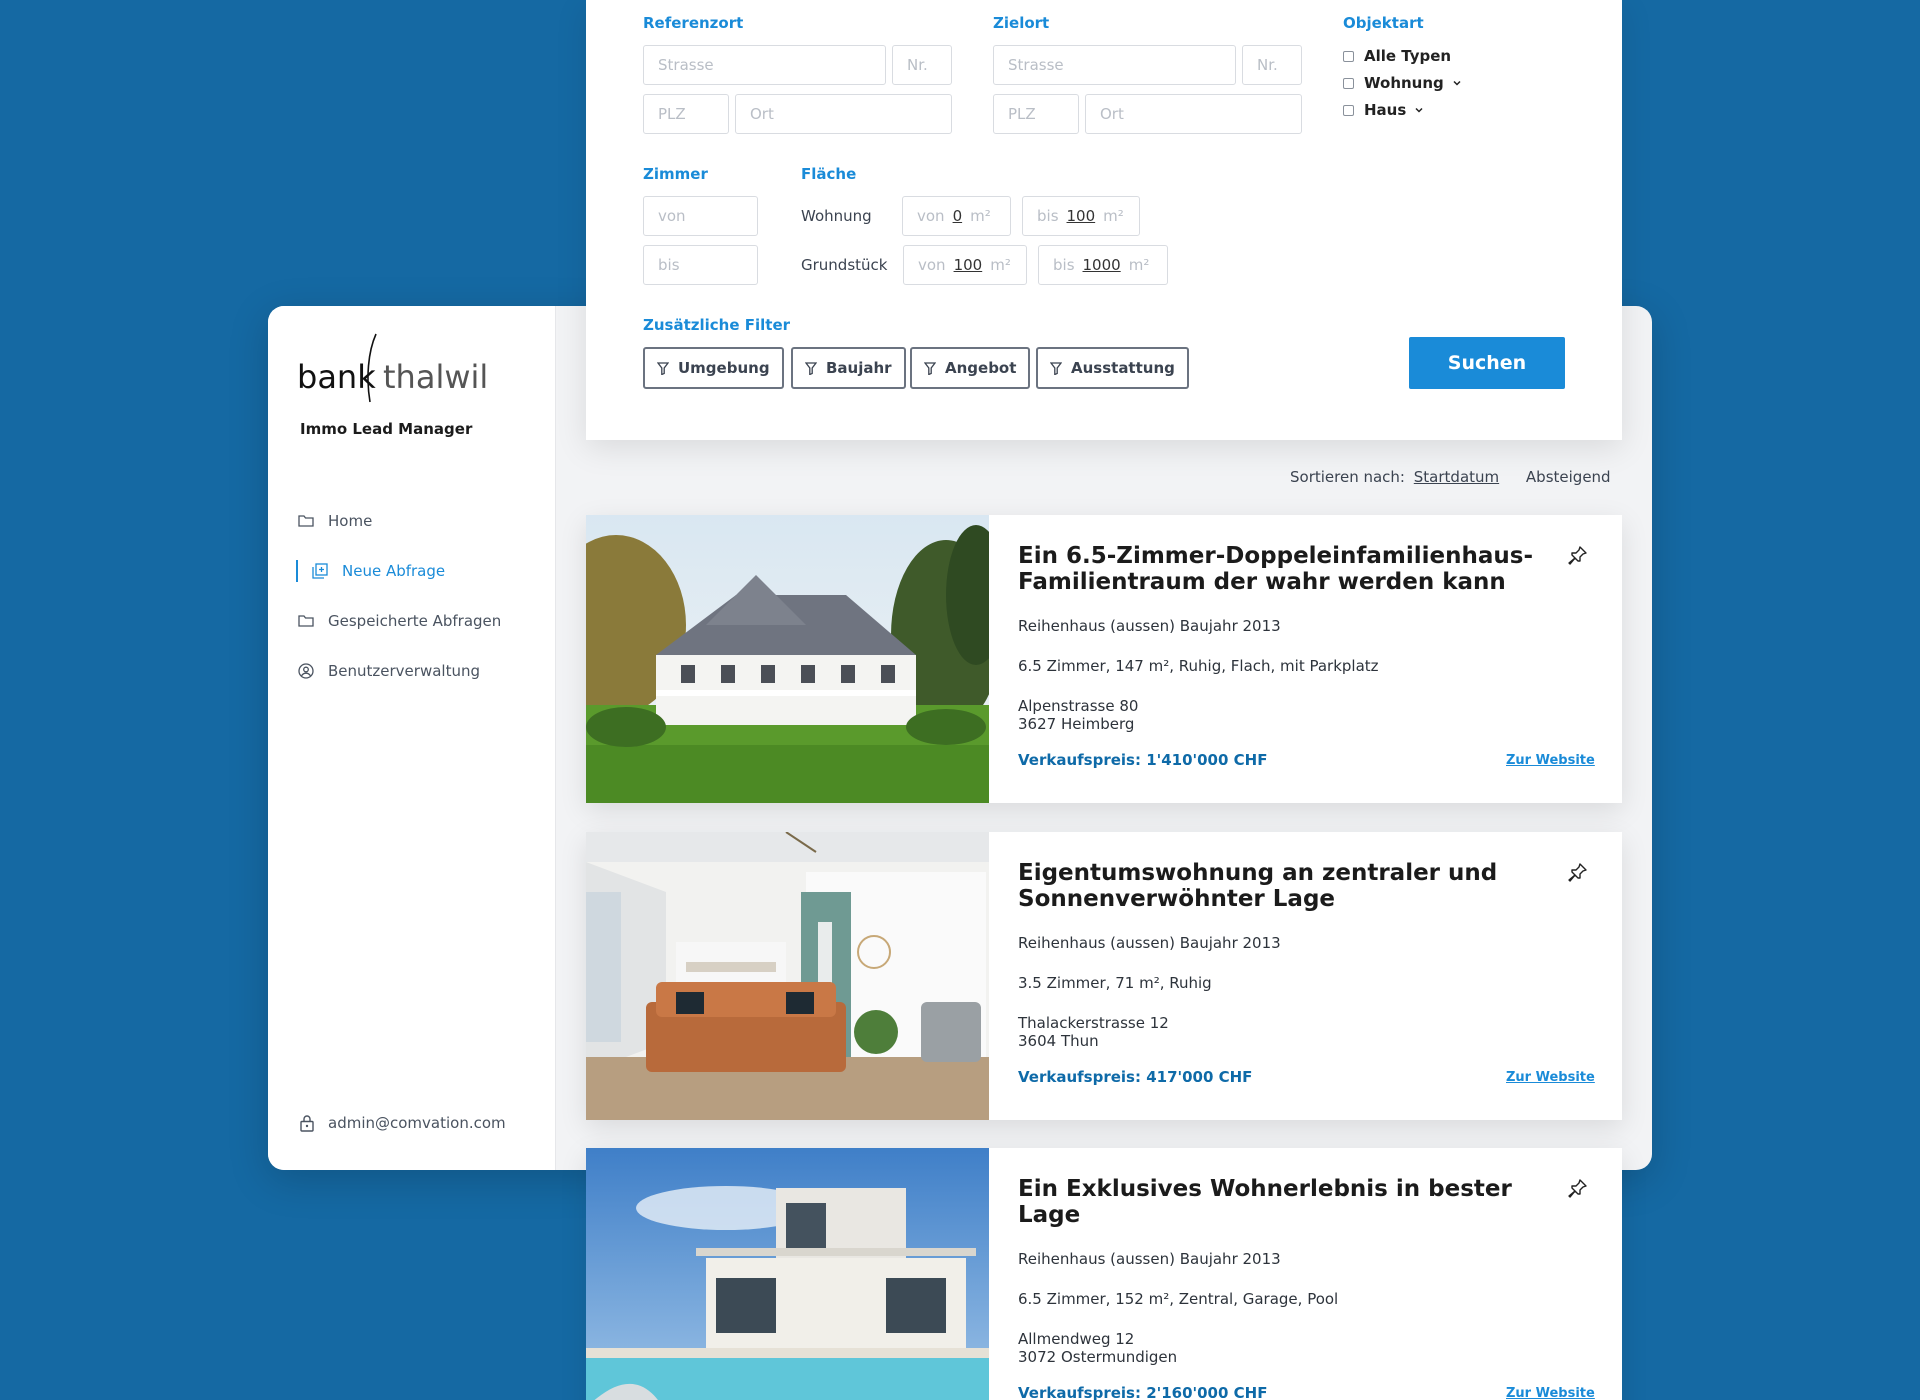 This screenshot has width=1920, height=1400. What do you see at coordinates (394, 571) in the screenshot?
I see `sidebar-item-label: Neue Abfrage` at bounding box center [394, 571].